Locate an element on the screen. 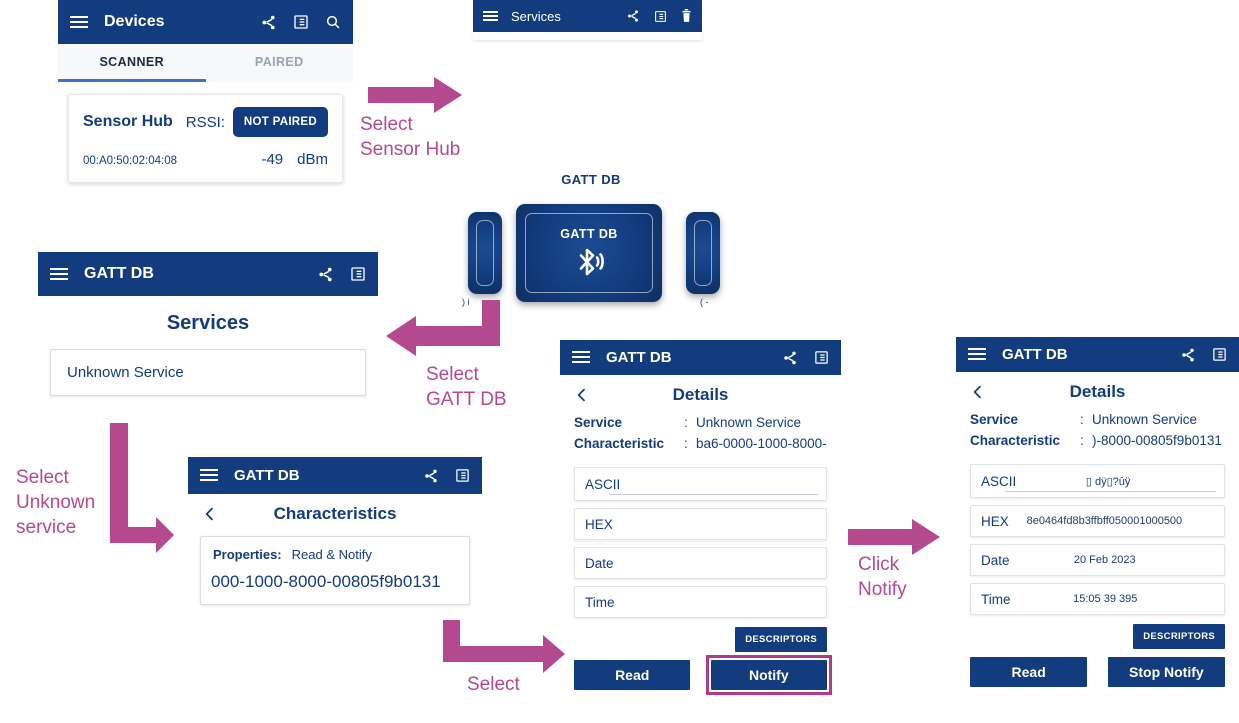 This screenshot has width=1239, height=723. details-page-title: Details is located at coordinates (1097, 391).